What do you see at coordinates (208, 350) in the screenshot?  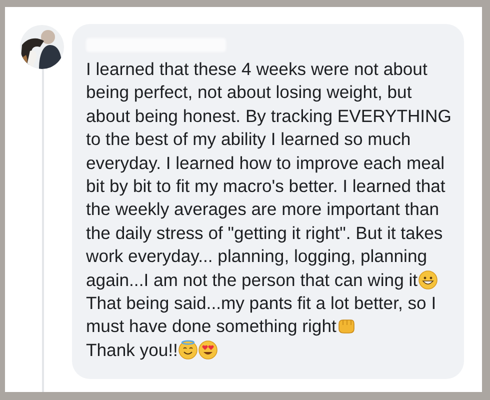 I see `heart-eyes-face-icon` at bounding box center [208, 350].